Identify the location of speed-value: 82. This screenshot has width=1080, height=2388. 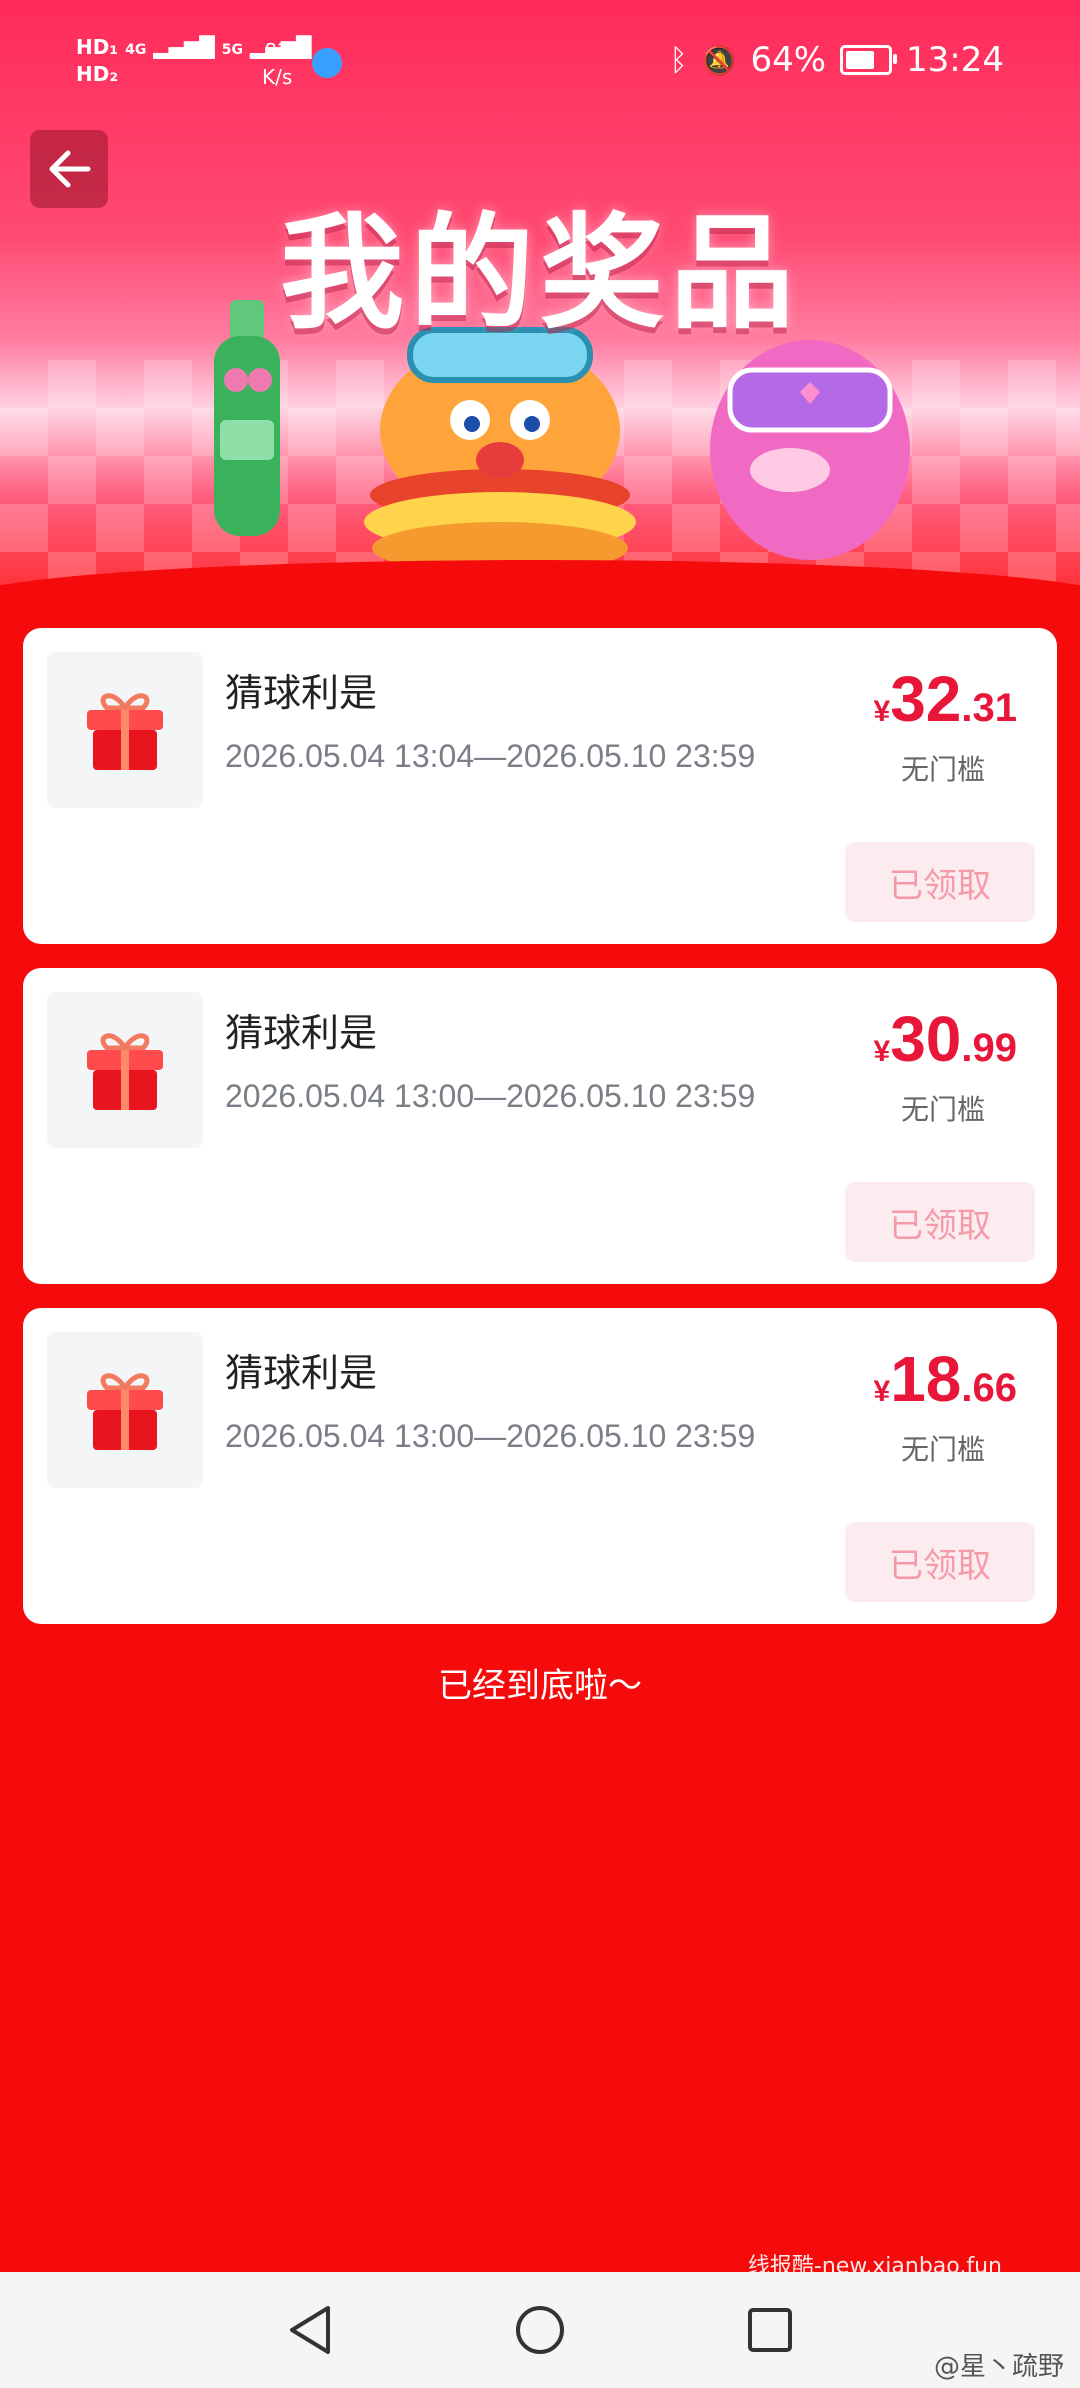
(277, 51).